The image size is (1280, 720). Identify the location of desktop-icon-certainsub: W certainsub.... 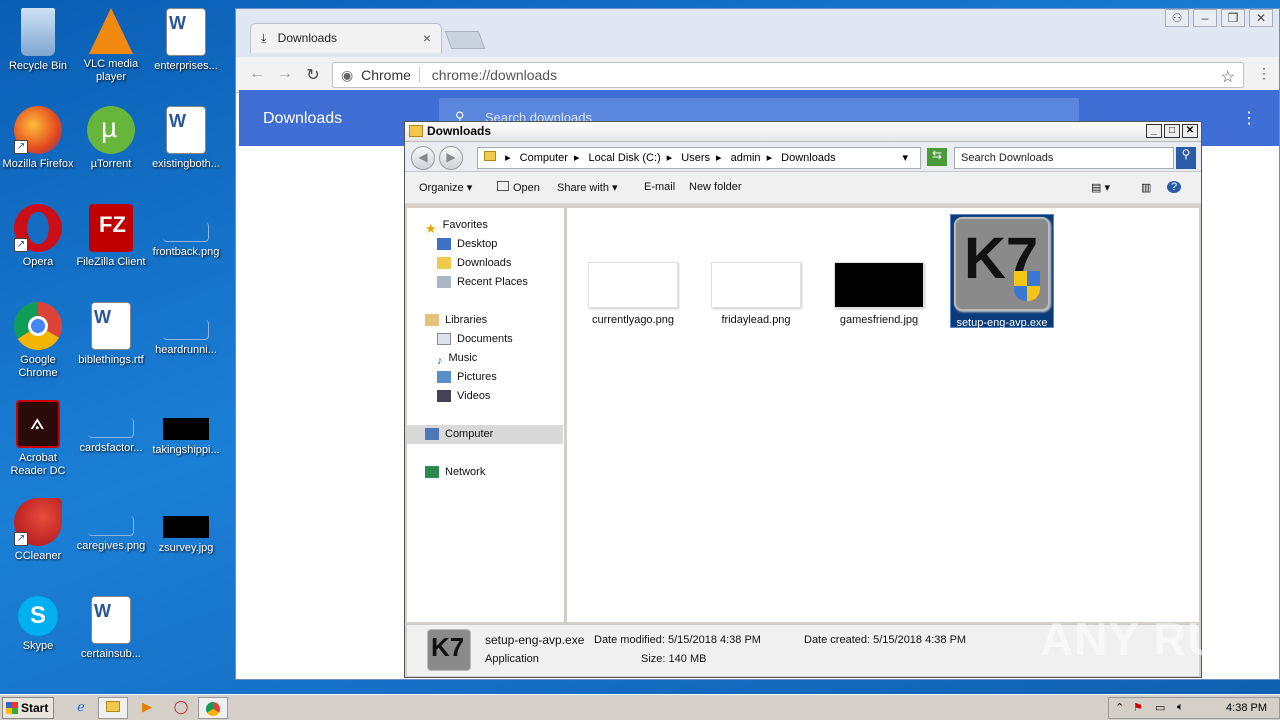
(111, 637).